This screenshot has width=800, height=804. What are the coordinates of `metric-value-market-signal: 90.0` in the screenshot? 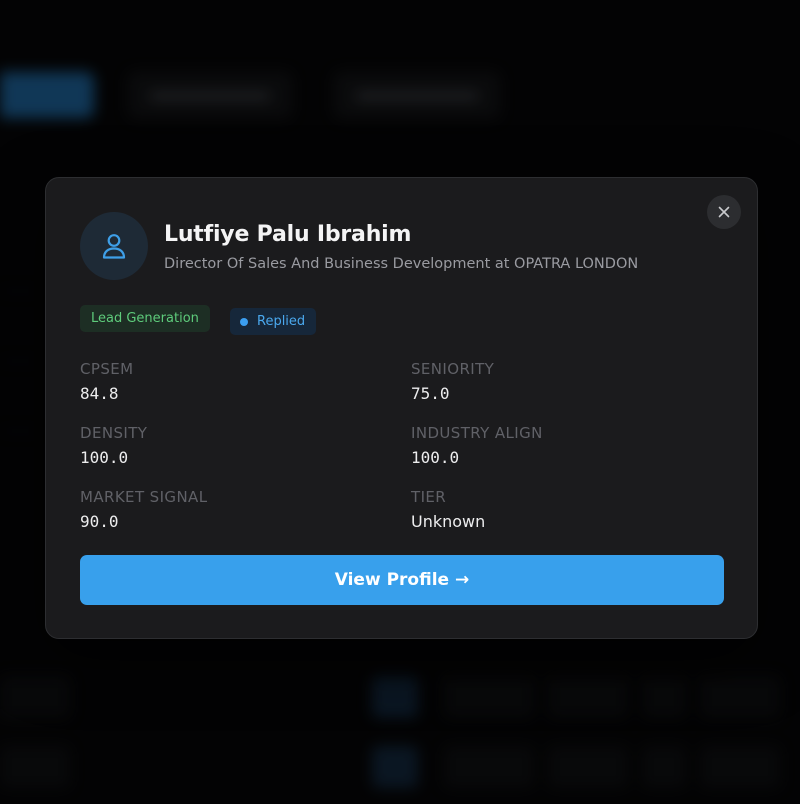 It's located at (99, 521).